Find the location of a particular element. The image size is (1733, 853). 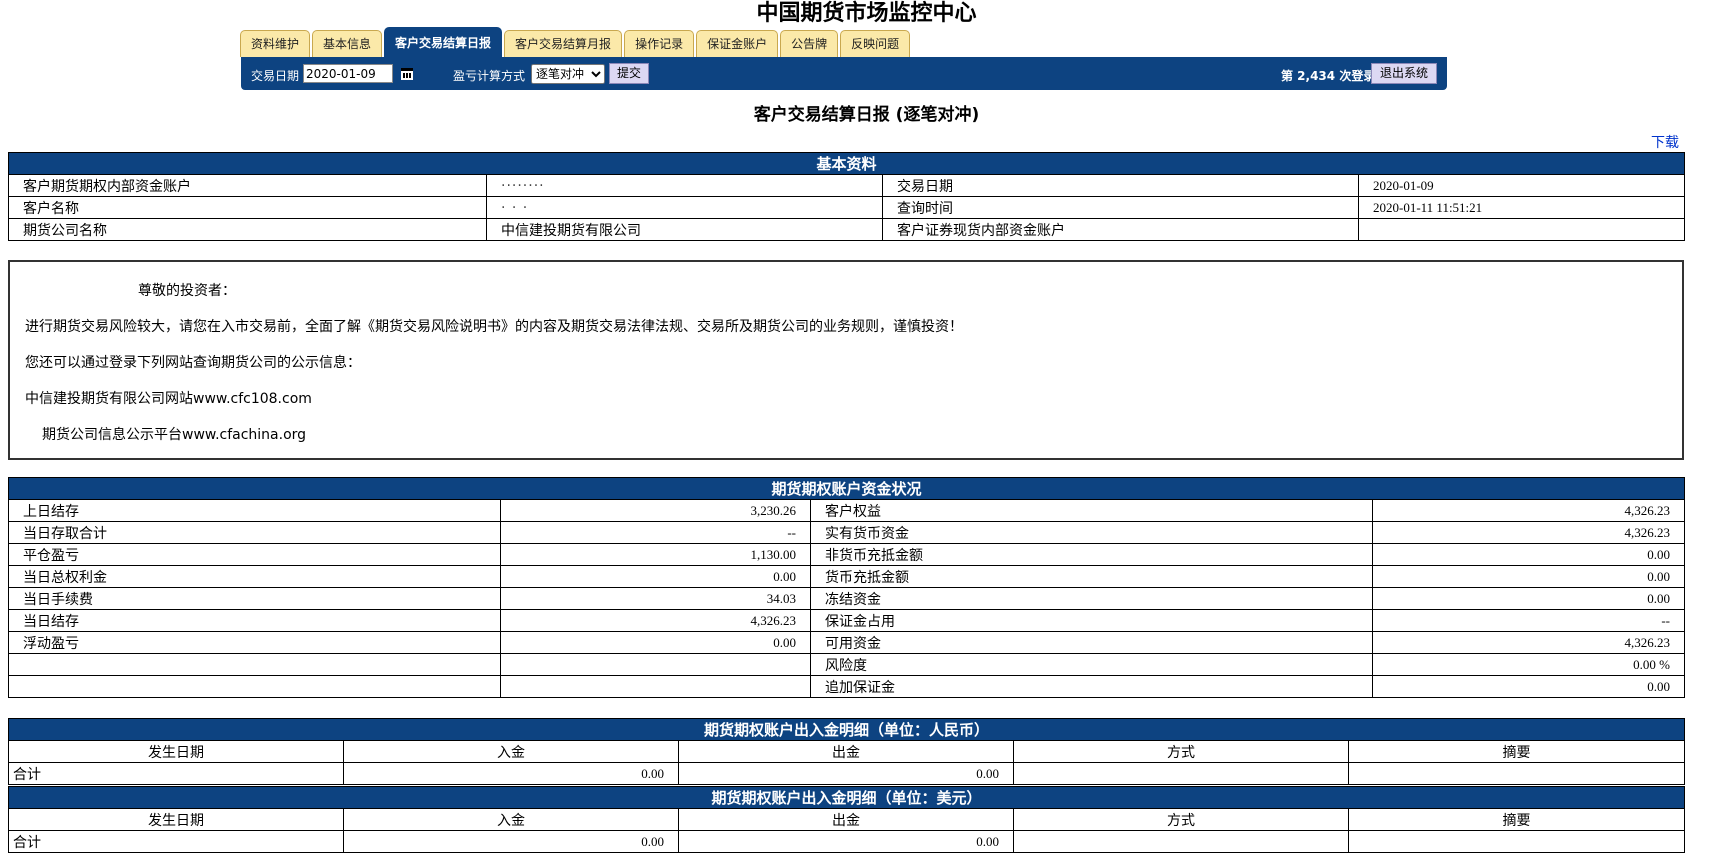

site-title: 中国期货市场监控中心 is located at coordinates (866, 13).